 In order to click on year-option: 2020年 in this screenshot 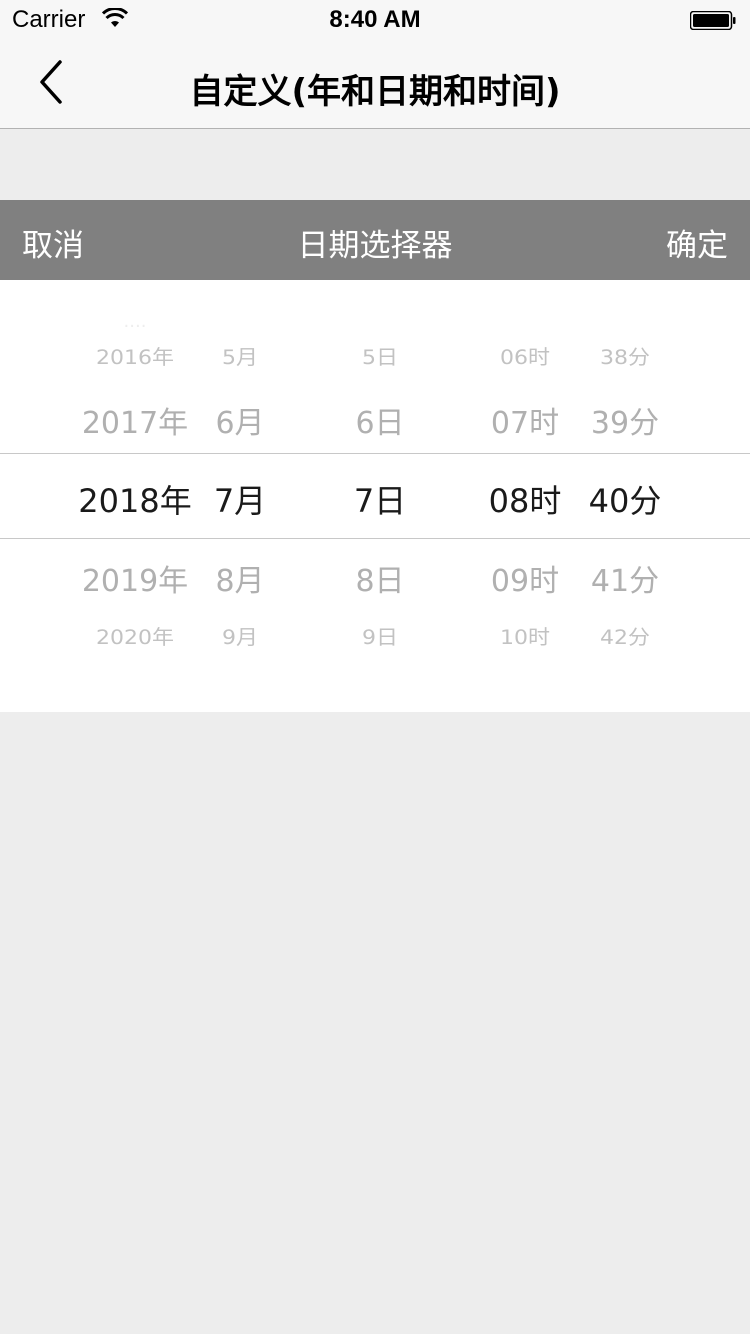, I will do `click(135, 636)`.